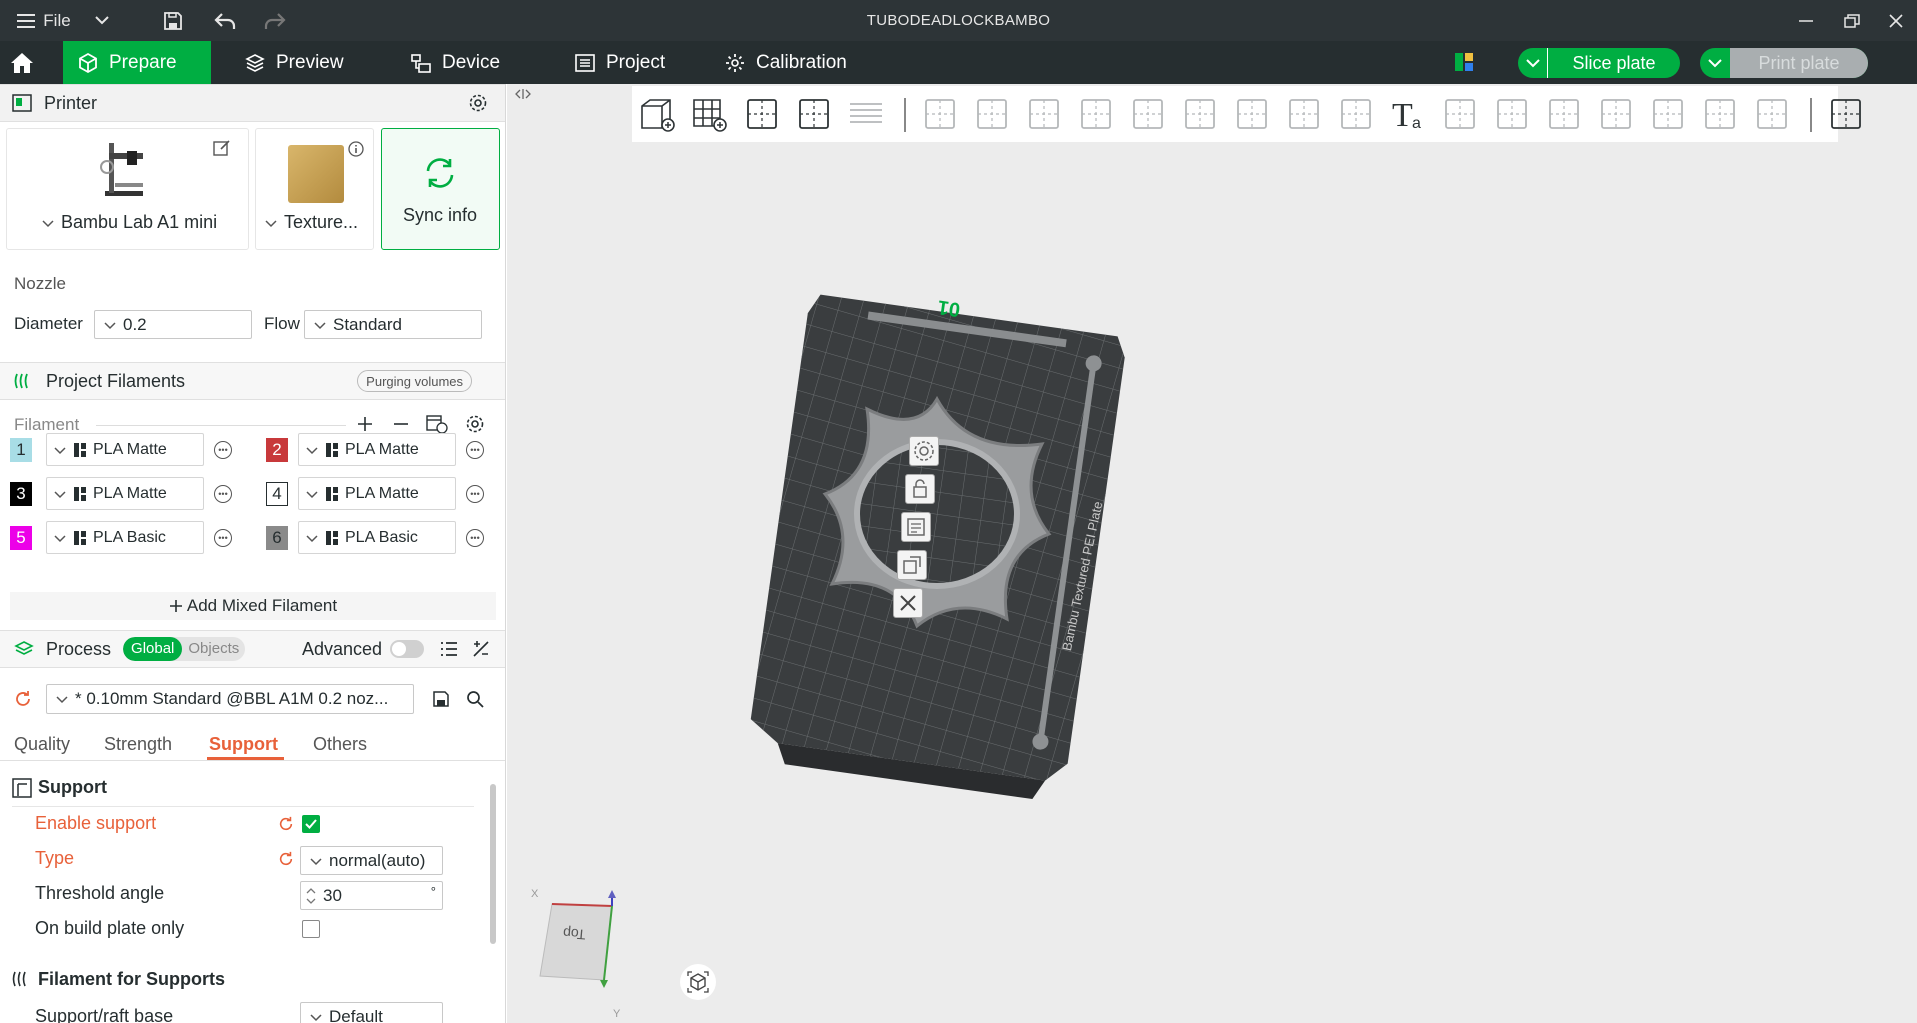  I want to click on filament-4-color-swatch: 4, so click(277, 494).